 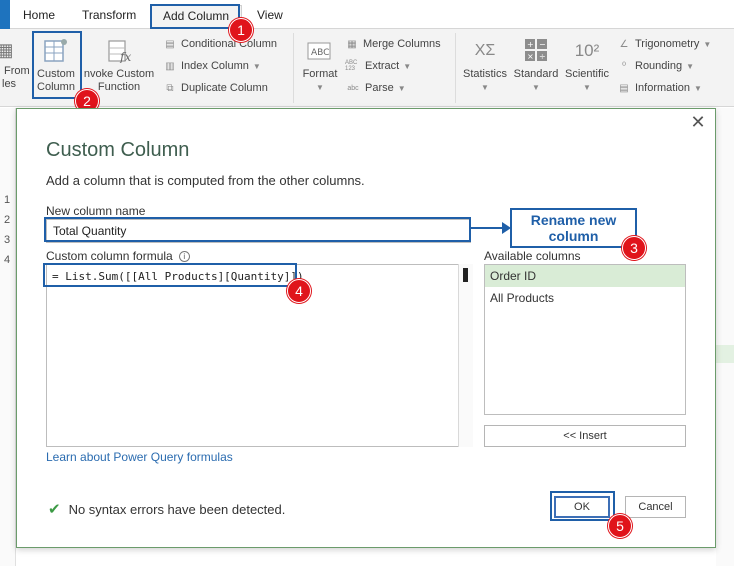 I want to click on index-column-button: ▥ Index Column ▼, so click(x=212, y=66).